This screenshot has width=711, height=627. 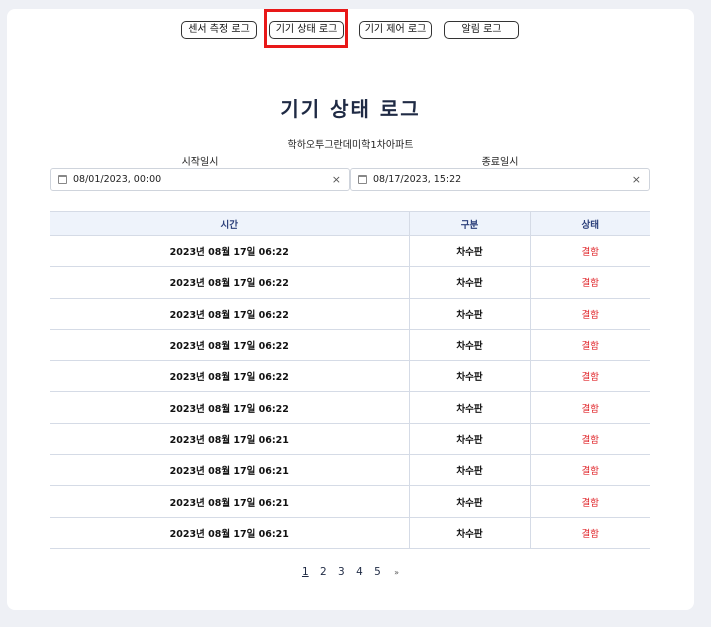 I want to click on tab-alert-log: 알림 로그, so click(x=481, y=30).